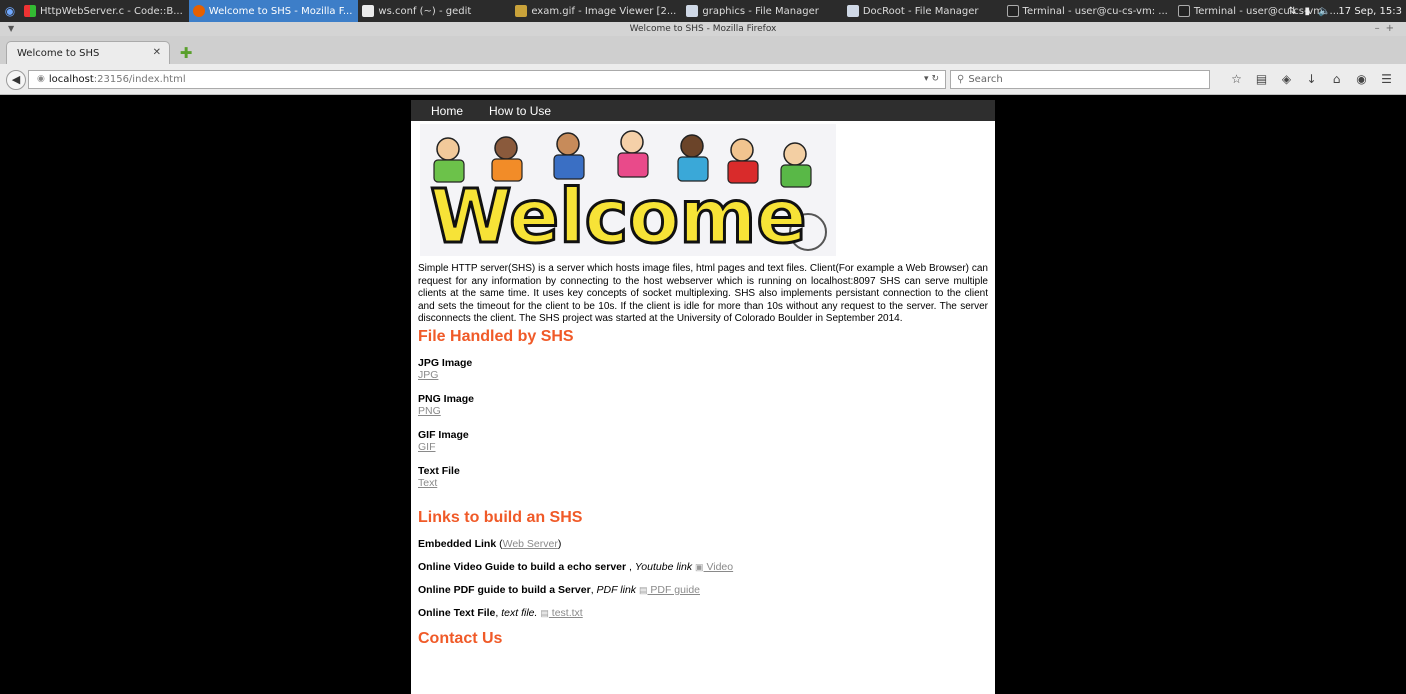  I want to click on browser-toolbar-icons: ☆ ▤ ◈ ↓ ⌂ ◉ ☰, so click(1311, 79).